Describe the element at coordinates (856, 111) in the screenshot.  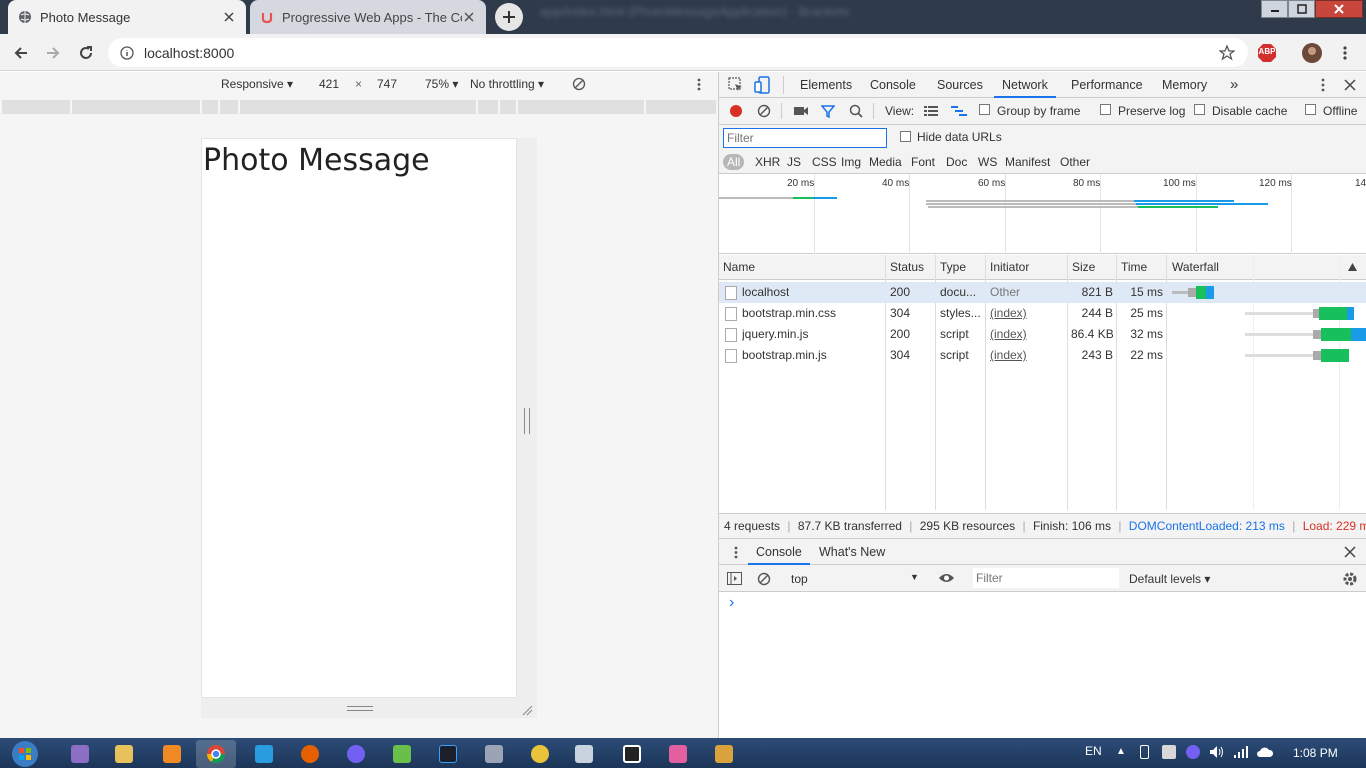
I see `search-icon` at that location.